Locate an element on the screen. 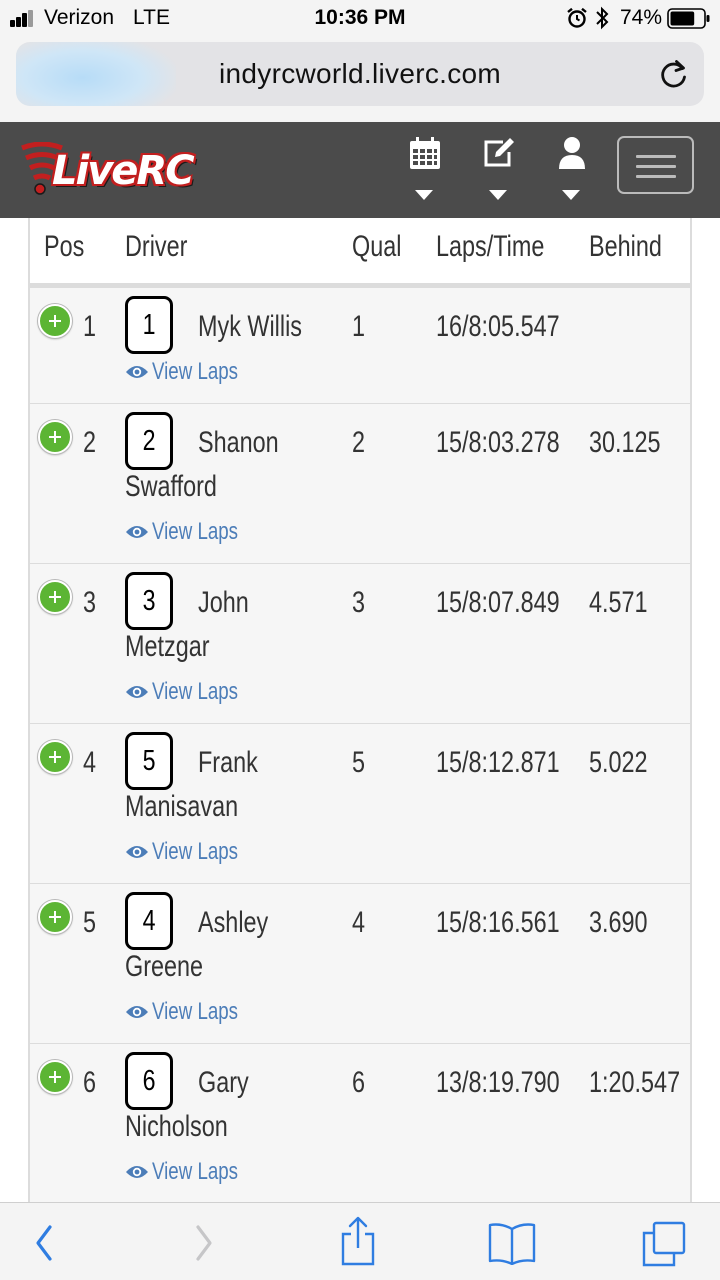  address-bar: indyrcworld.liverc.com is located at coordinates (360, 74).